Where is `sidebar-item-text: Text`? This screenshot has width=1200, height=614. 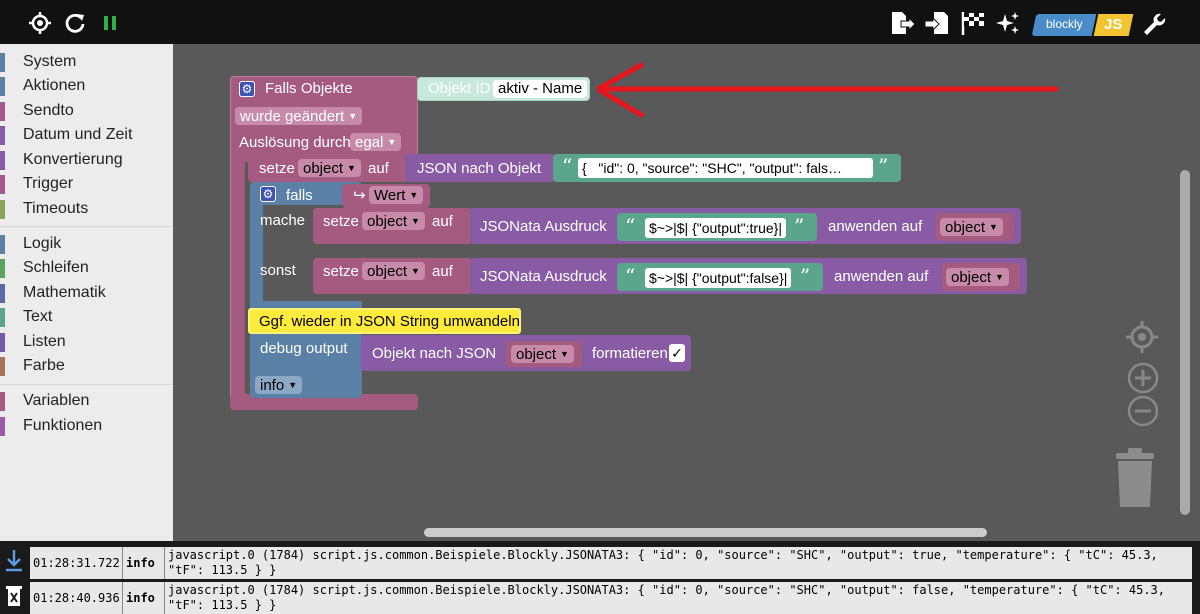 sidebar-item-text: Text is located at coordinates (86, 317).